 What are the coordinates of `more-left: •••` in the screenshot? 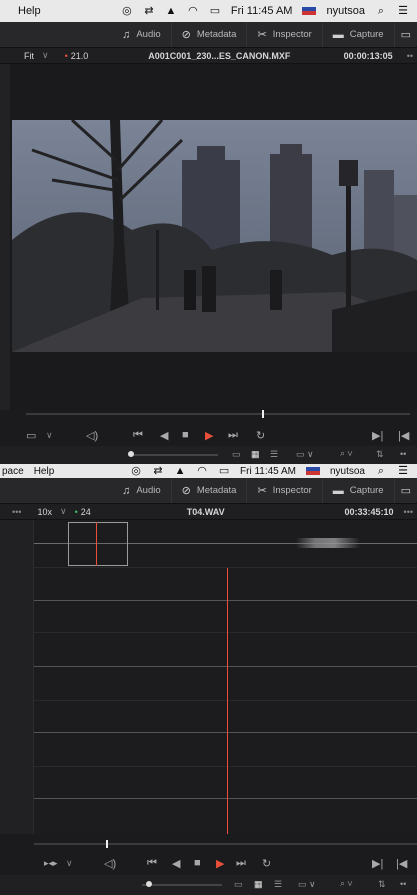 It's located at (16, 512).